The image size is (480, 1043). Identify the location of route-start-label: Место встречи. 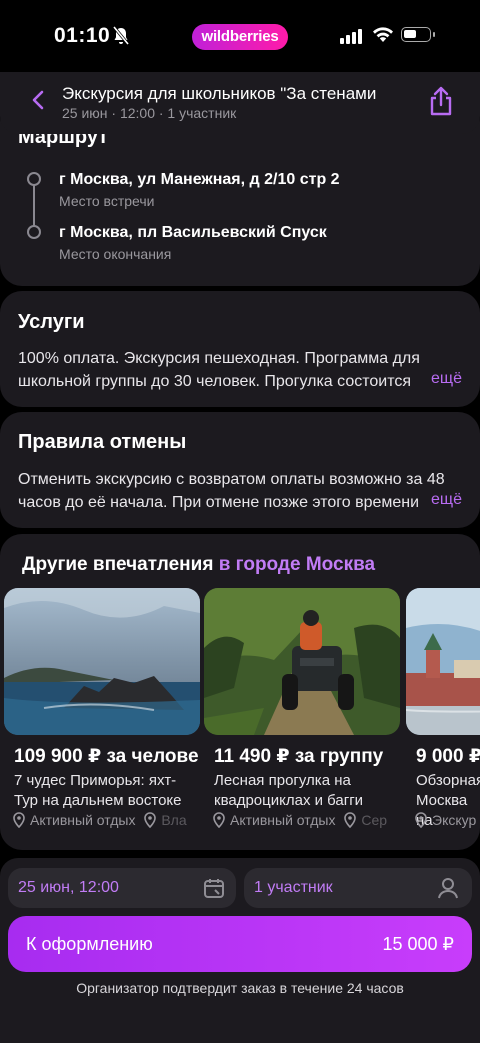
(107, 201).